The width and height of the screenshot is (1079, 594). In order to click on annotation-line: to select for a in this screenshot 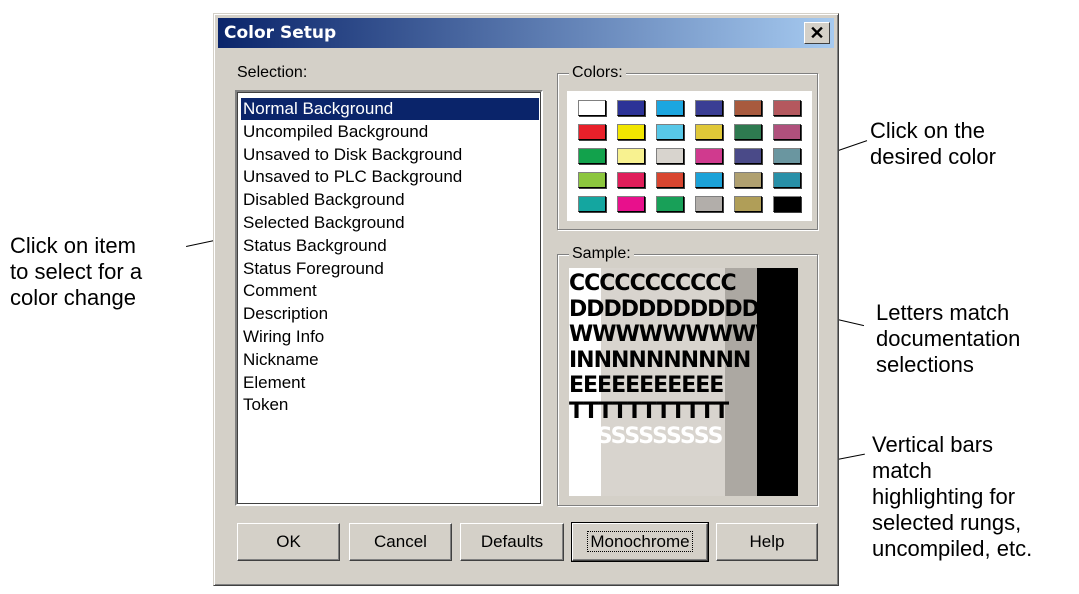, I will do `click(76, 271)`.